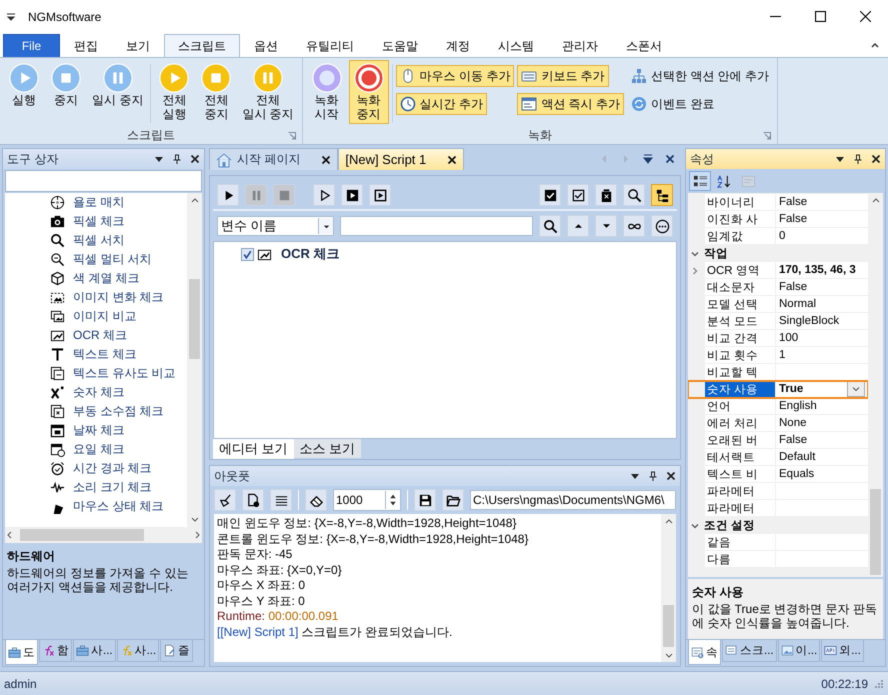 Image resolution: width=888 pixels, height=695 pixels. What do you see at coordinates (662, 195) in the screenshot?
I see `tree-view-button` at bounding box center [662, 195].